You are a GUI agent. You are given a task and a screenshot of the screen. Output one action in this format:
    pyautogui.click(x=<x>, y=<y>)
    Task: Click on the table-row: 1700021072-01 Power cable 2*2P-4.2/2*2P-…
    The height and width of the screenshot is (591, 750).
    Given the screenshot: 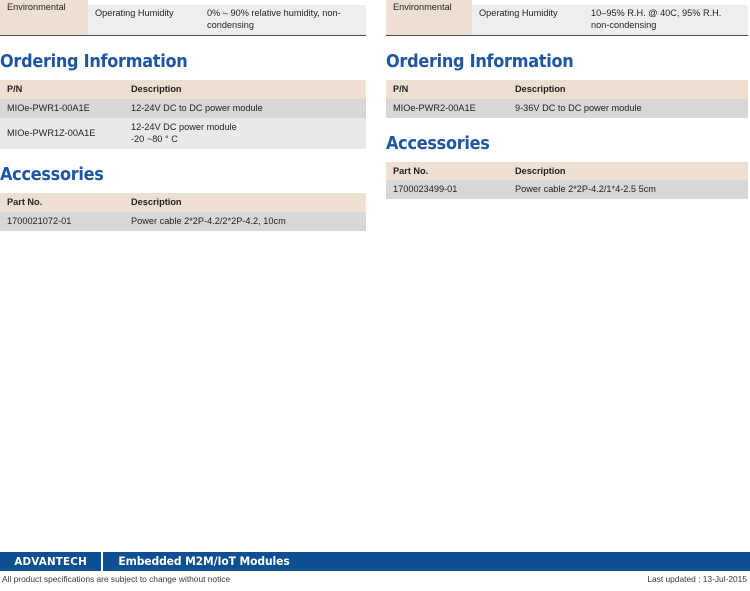 What is the action you would take?
    pyautogui.click(x=183, y=221)
    